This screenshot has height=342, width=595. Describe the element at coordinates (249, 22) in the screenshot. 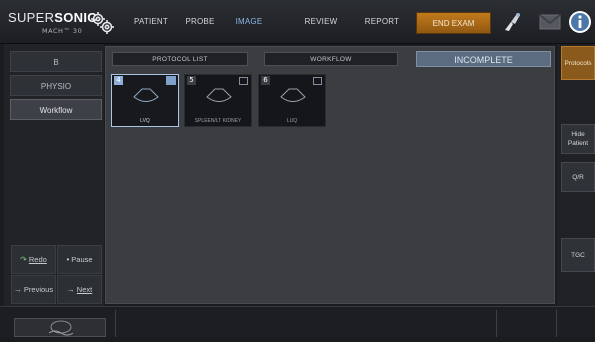

I see `tab-image: IMAGE` at that location.